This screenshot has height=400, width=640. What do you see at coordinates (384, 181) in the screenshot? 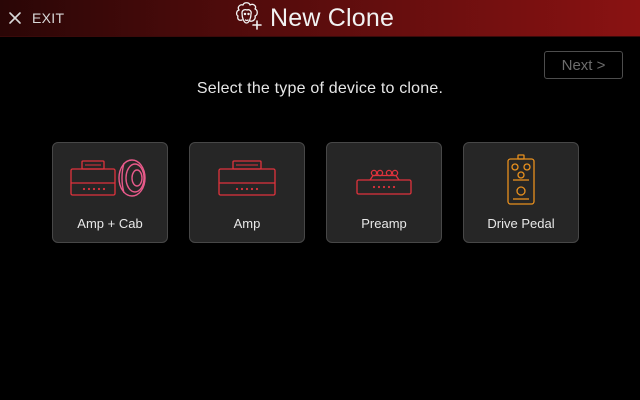
I see `preamp-icon` at bounding box center [384, 181].